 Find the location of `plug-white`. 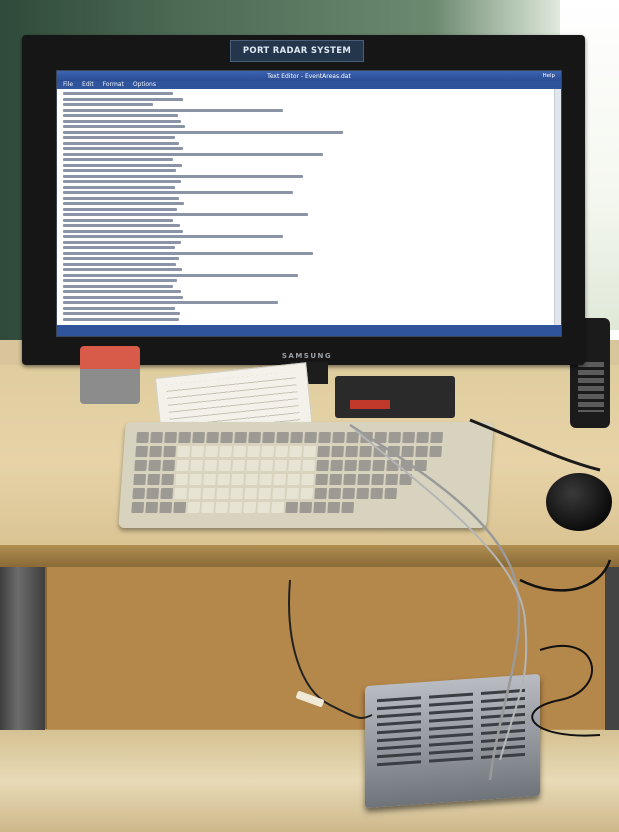

plug-white is located at coordinates (310, 699).